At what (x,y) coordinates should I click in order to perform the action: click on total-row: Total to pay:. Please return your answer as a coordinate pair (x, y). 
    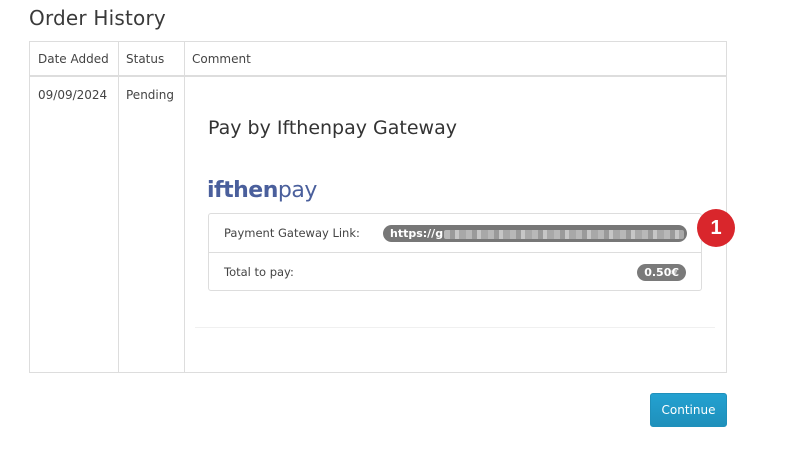
    Looking at the image, I should click on (455, 272).